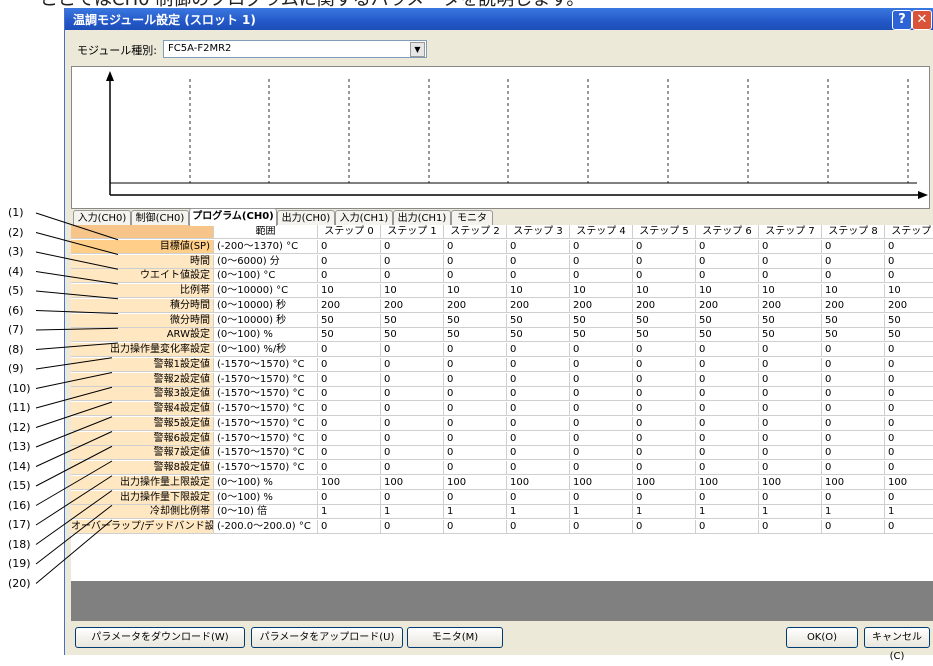 Image resolution: width=933 pixels, height=666 pixels. What do you see at coordinates (233, 217) in the screenshot?
I see `tab-program-ch0: プログラム(CH0)` at bounding box center [233, 217].